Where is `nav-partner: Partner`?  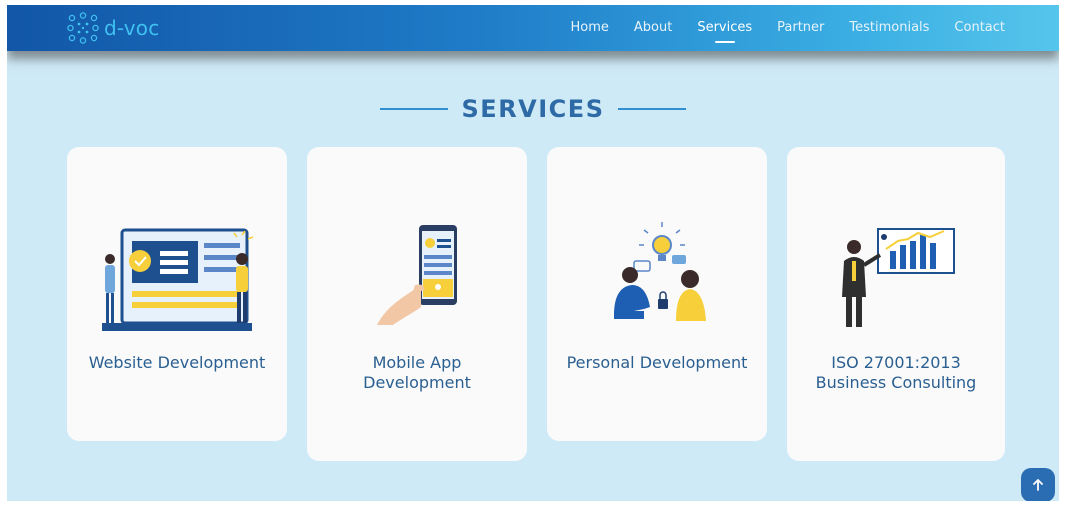 nav-partner: Partner is located at coordinates (800, 28).